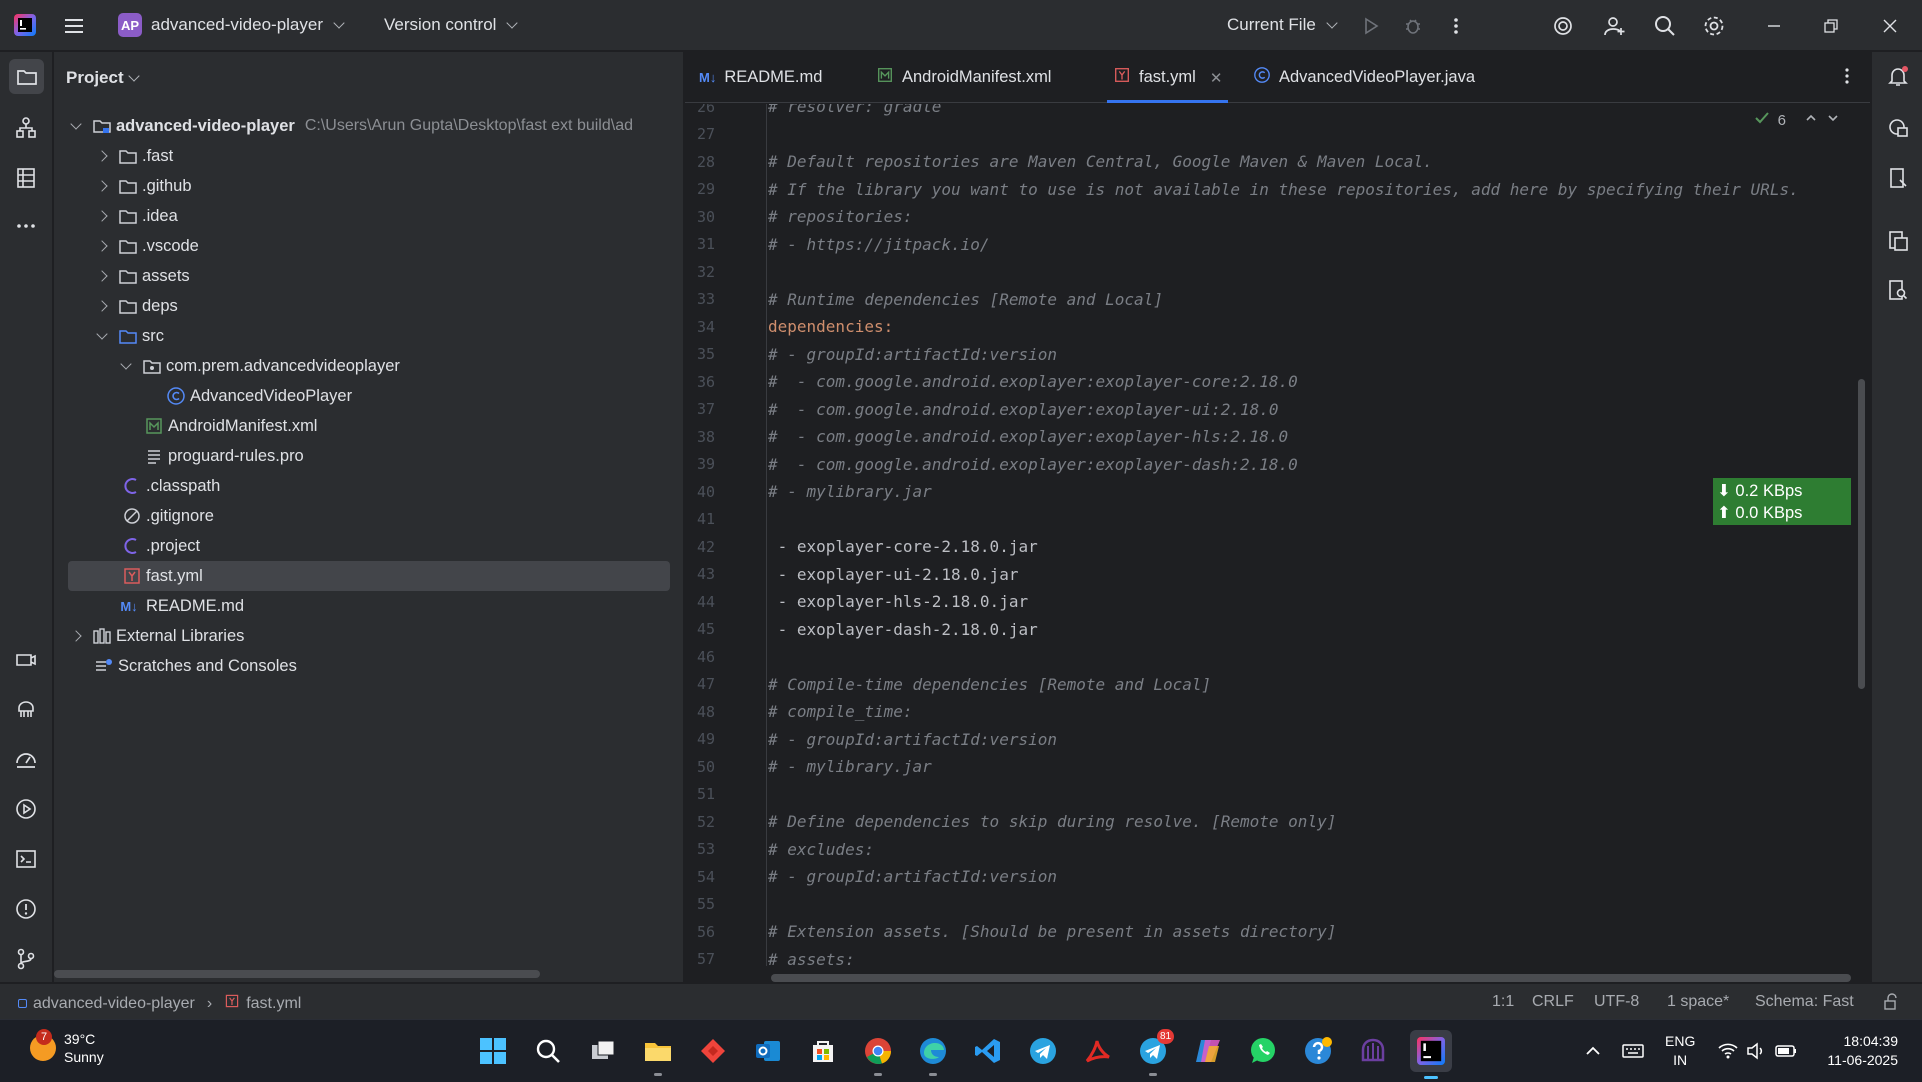 This screenshot has height=1082, width=1922. What do you see at coordinates (259, 396) in the screenshot?
I see `tree-class-file: AdvancedVideoPlayer` at bounding box center [259, 396].